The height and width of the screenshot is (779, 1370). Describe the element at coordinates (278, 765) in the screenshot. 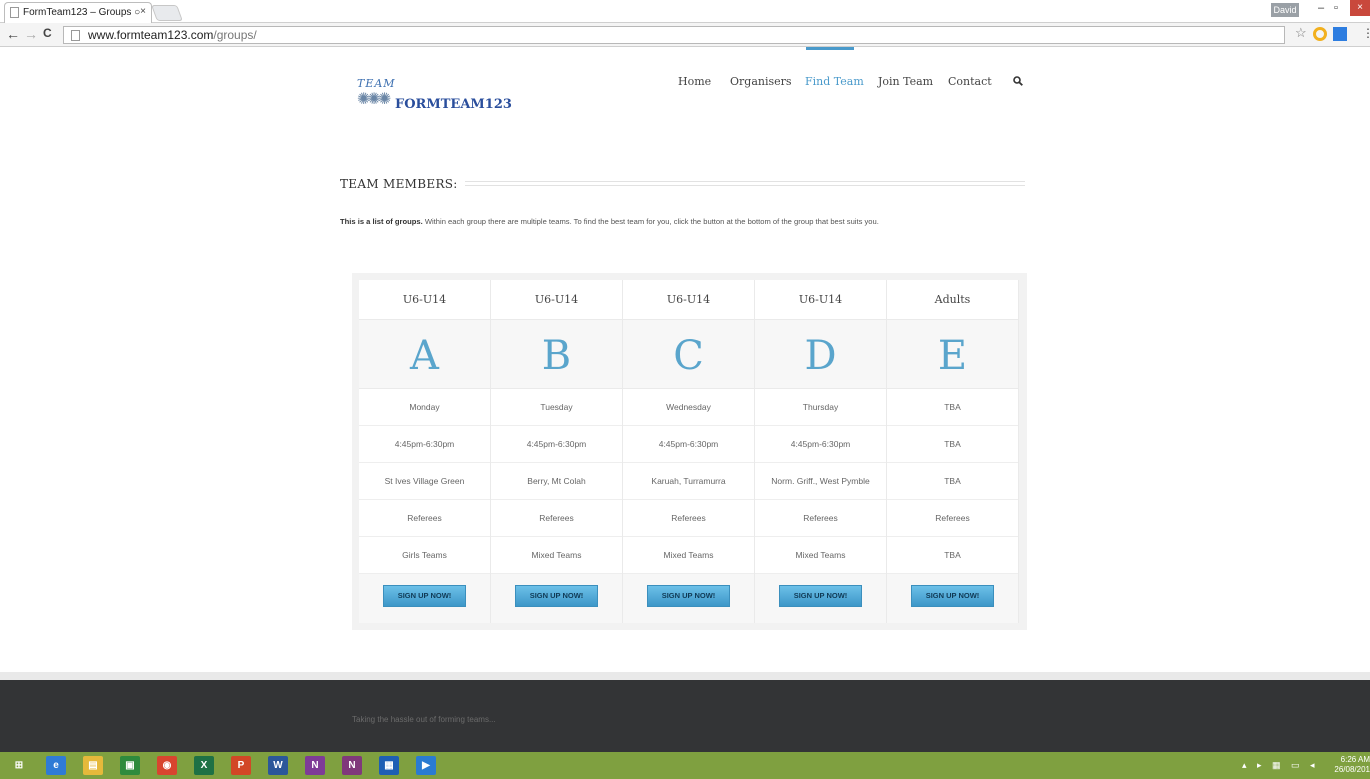

I see `word-icon: W` at that location.